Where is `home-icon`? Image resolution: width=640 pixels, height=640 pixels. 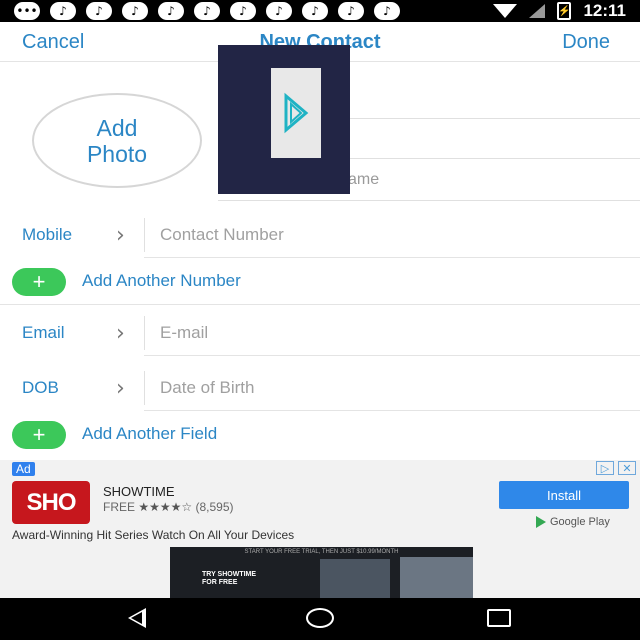
home-icon is located at coordinates (320, 618).